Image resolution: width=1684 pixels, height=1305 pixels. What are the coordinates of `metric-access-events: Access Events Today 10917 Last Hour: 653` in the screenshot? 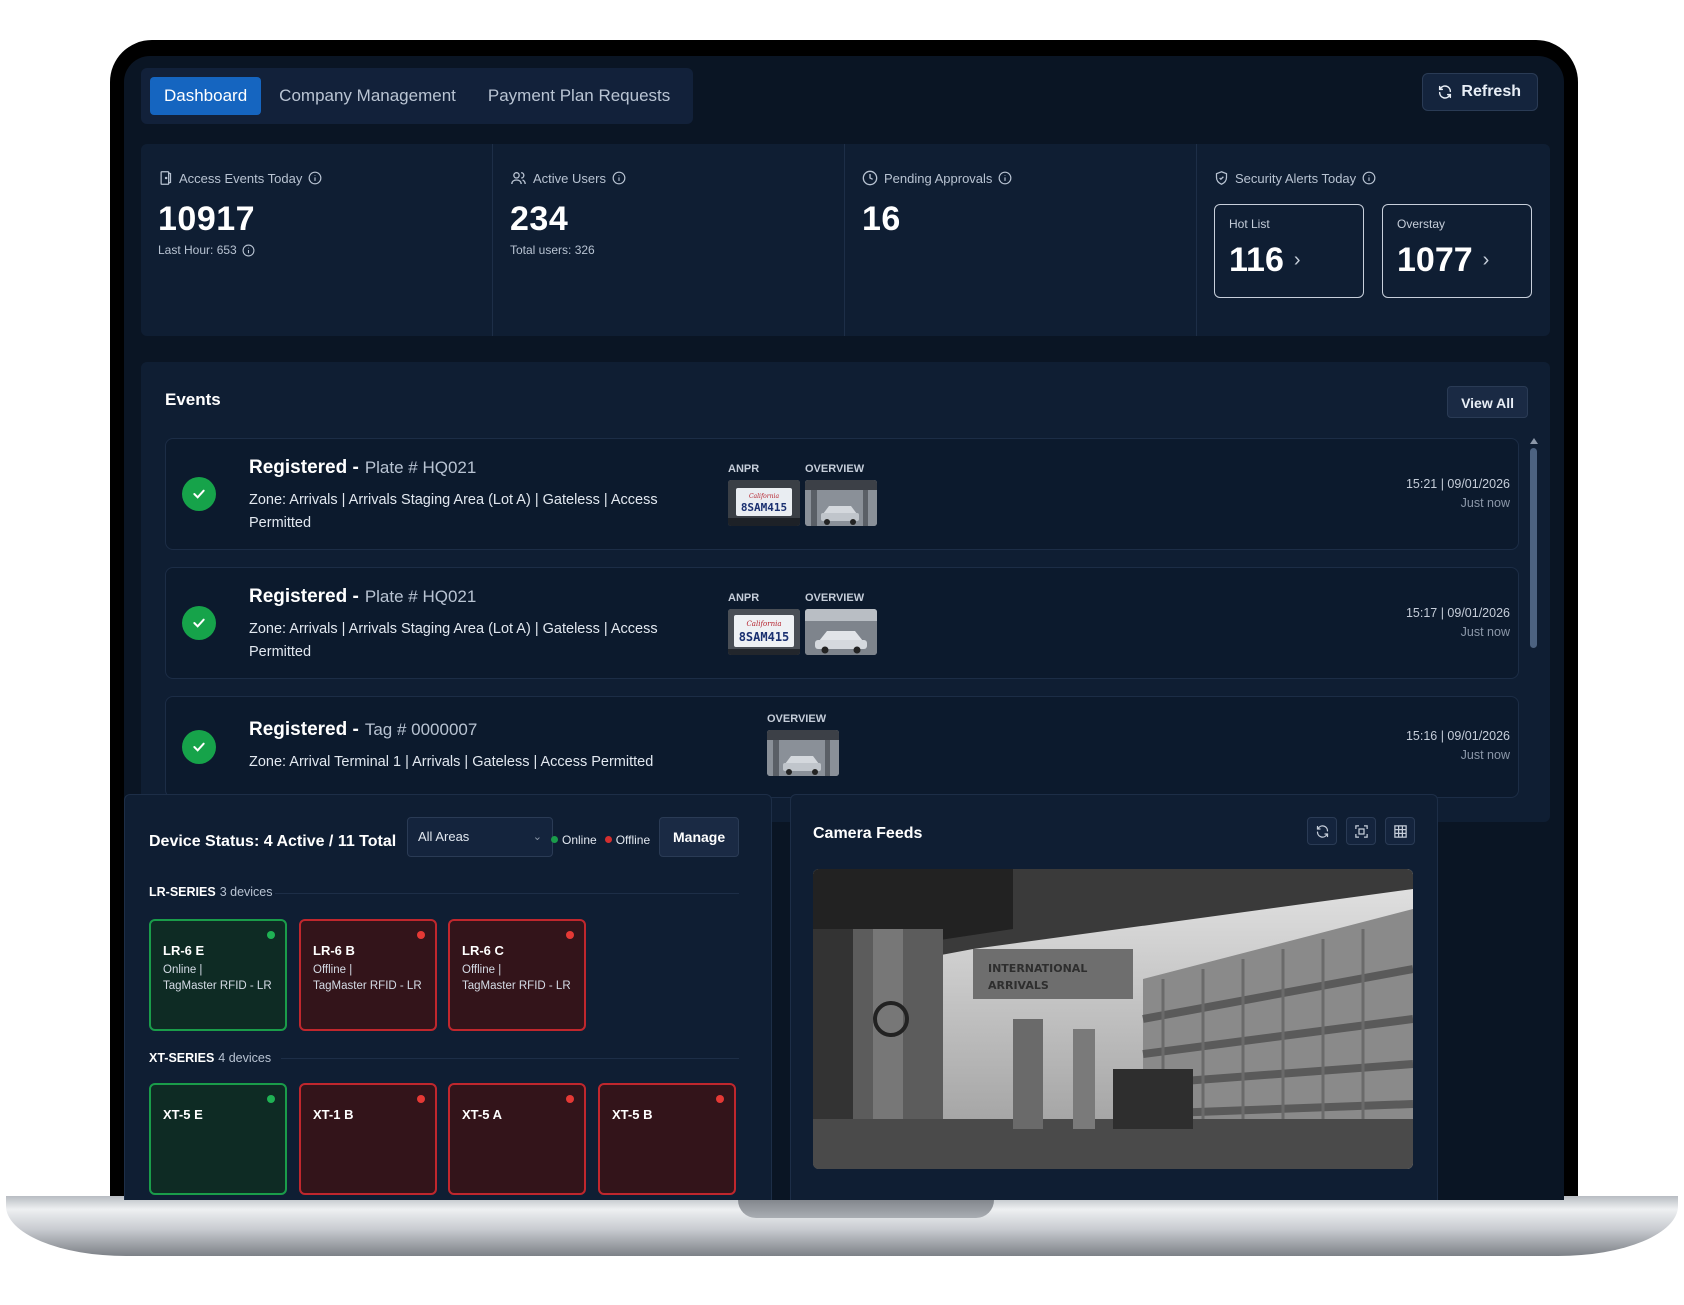 It's located at (317, 240).